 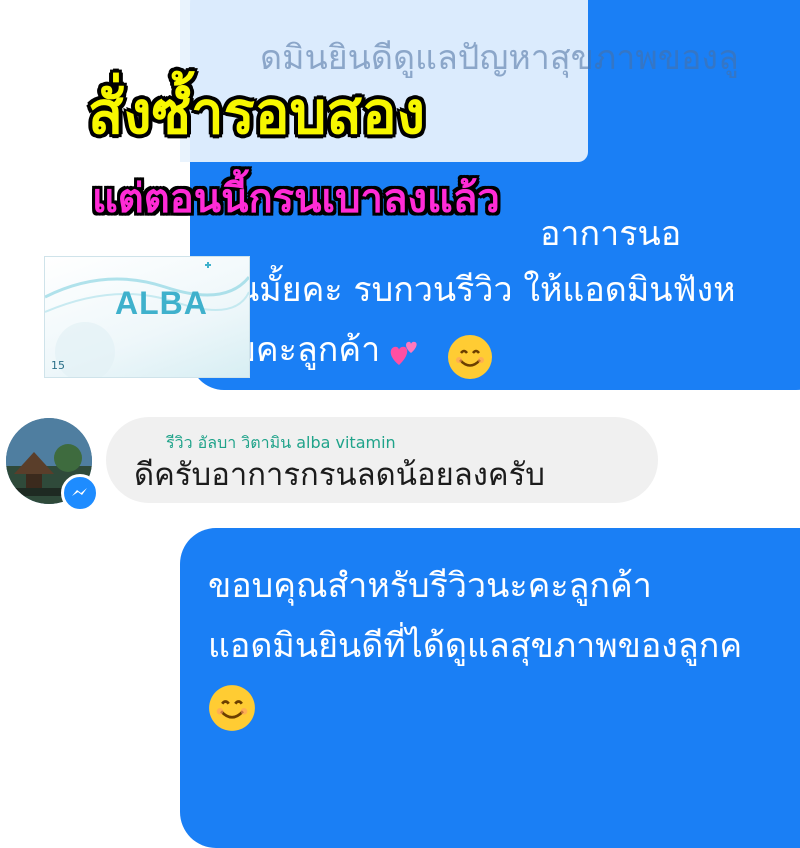 I want to click on headline-line2: แต่ตอนนี้กรนเบาลงแล้ว, so click(x=296, y=199).